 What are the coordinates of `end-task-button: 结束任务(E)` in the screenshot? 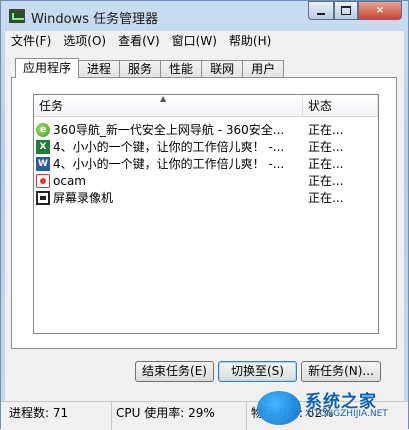 It's located at (174, 371).